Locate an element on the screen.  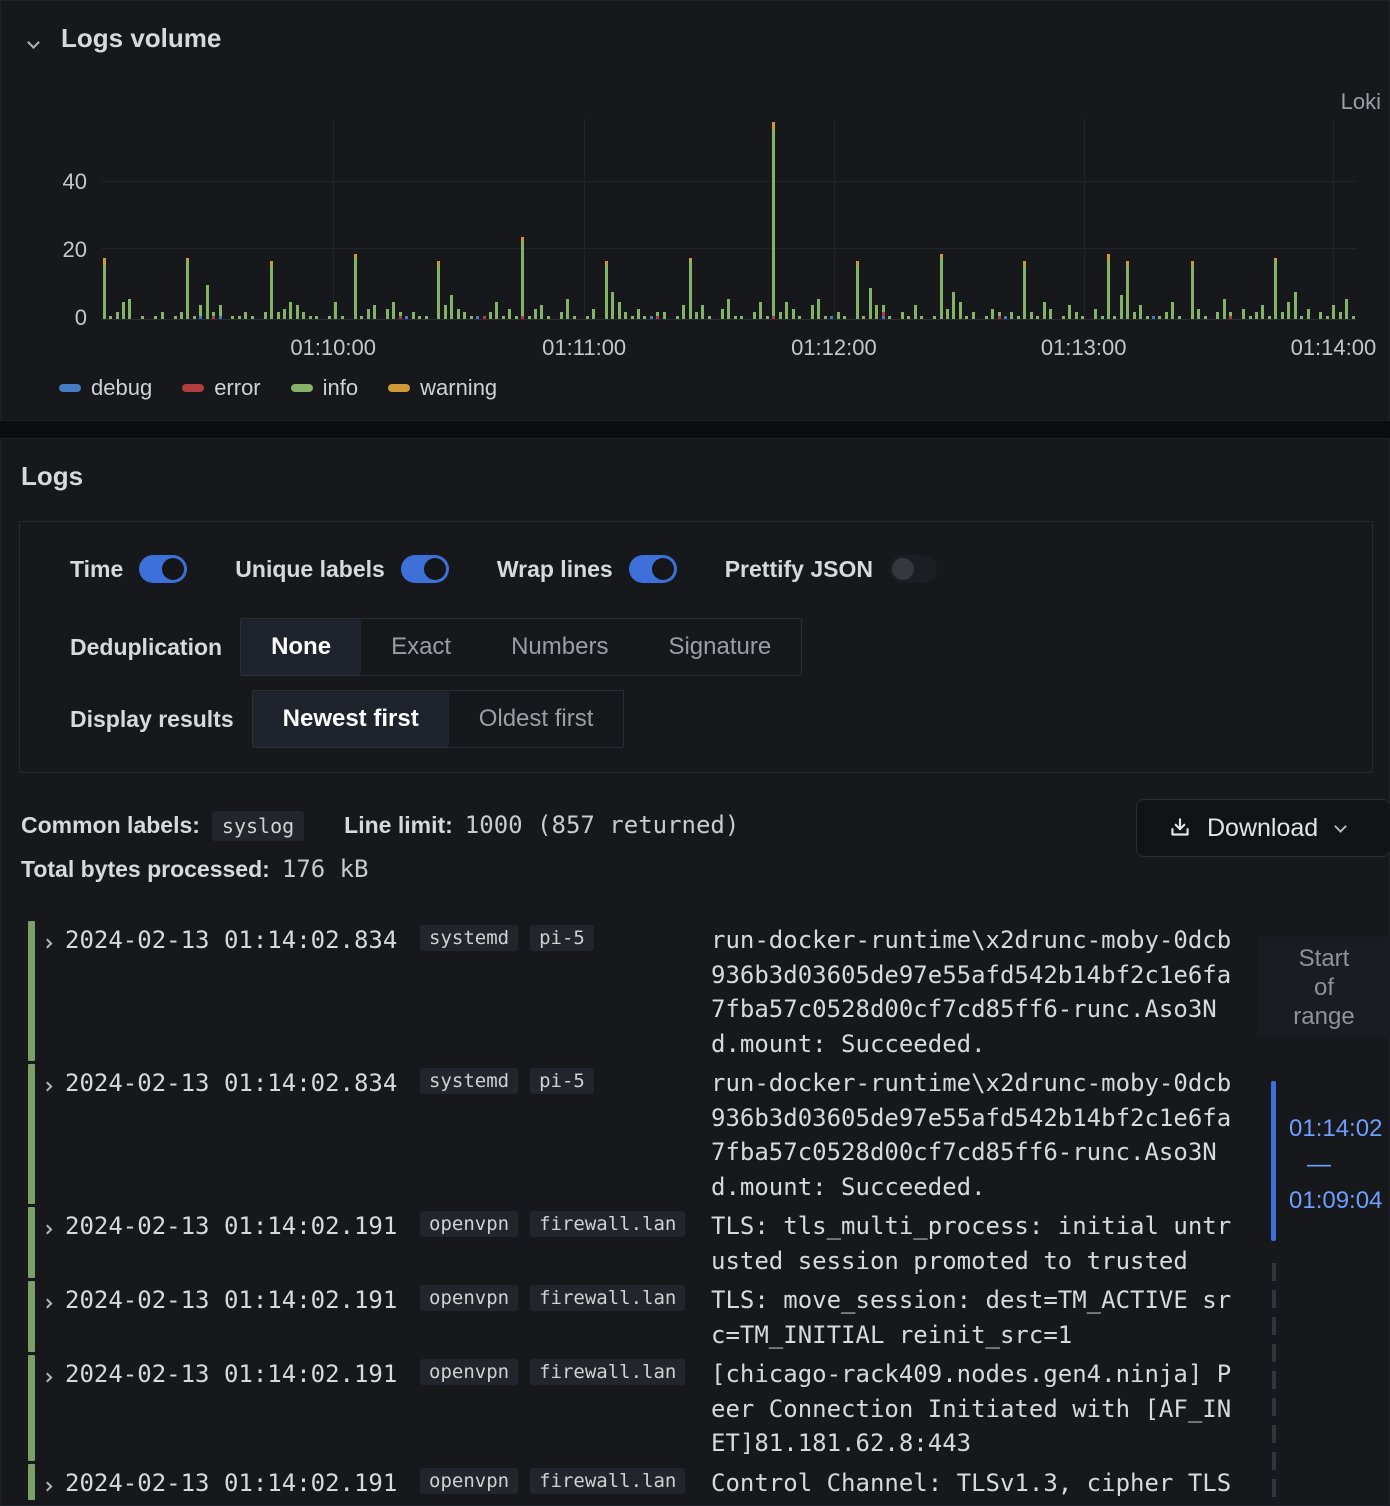
download-icon is located at coordinates (1180, 827).